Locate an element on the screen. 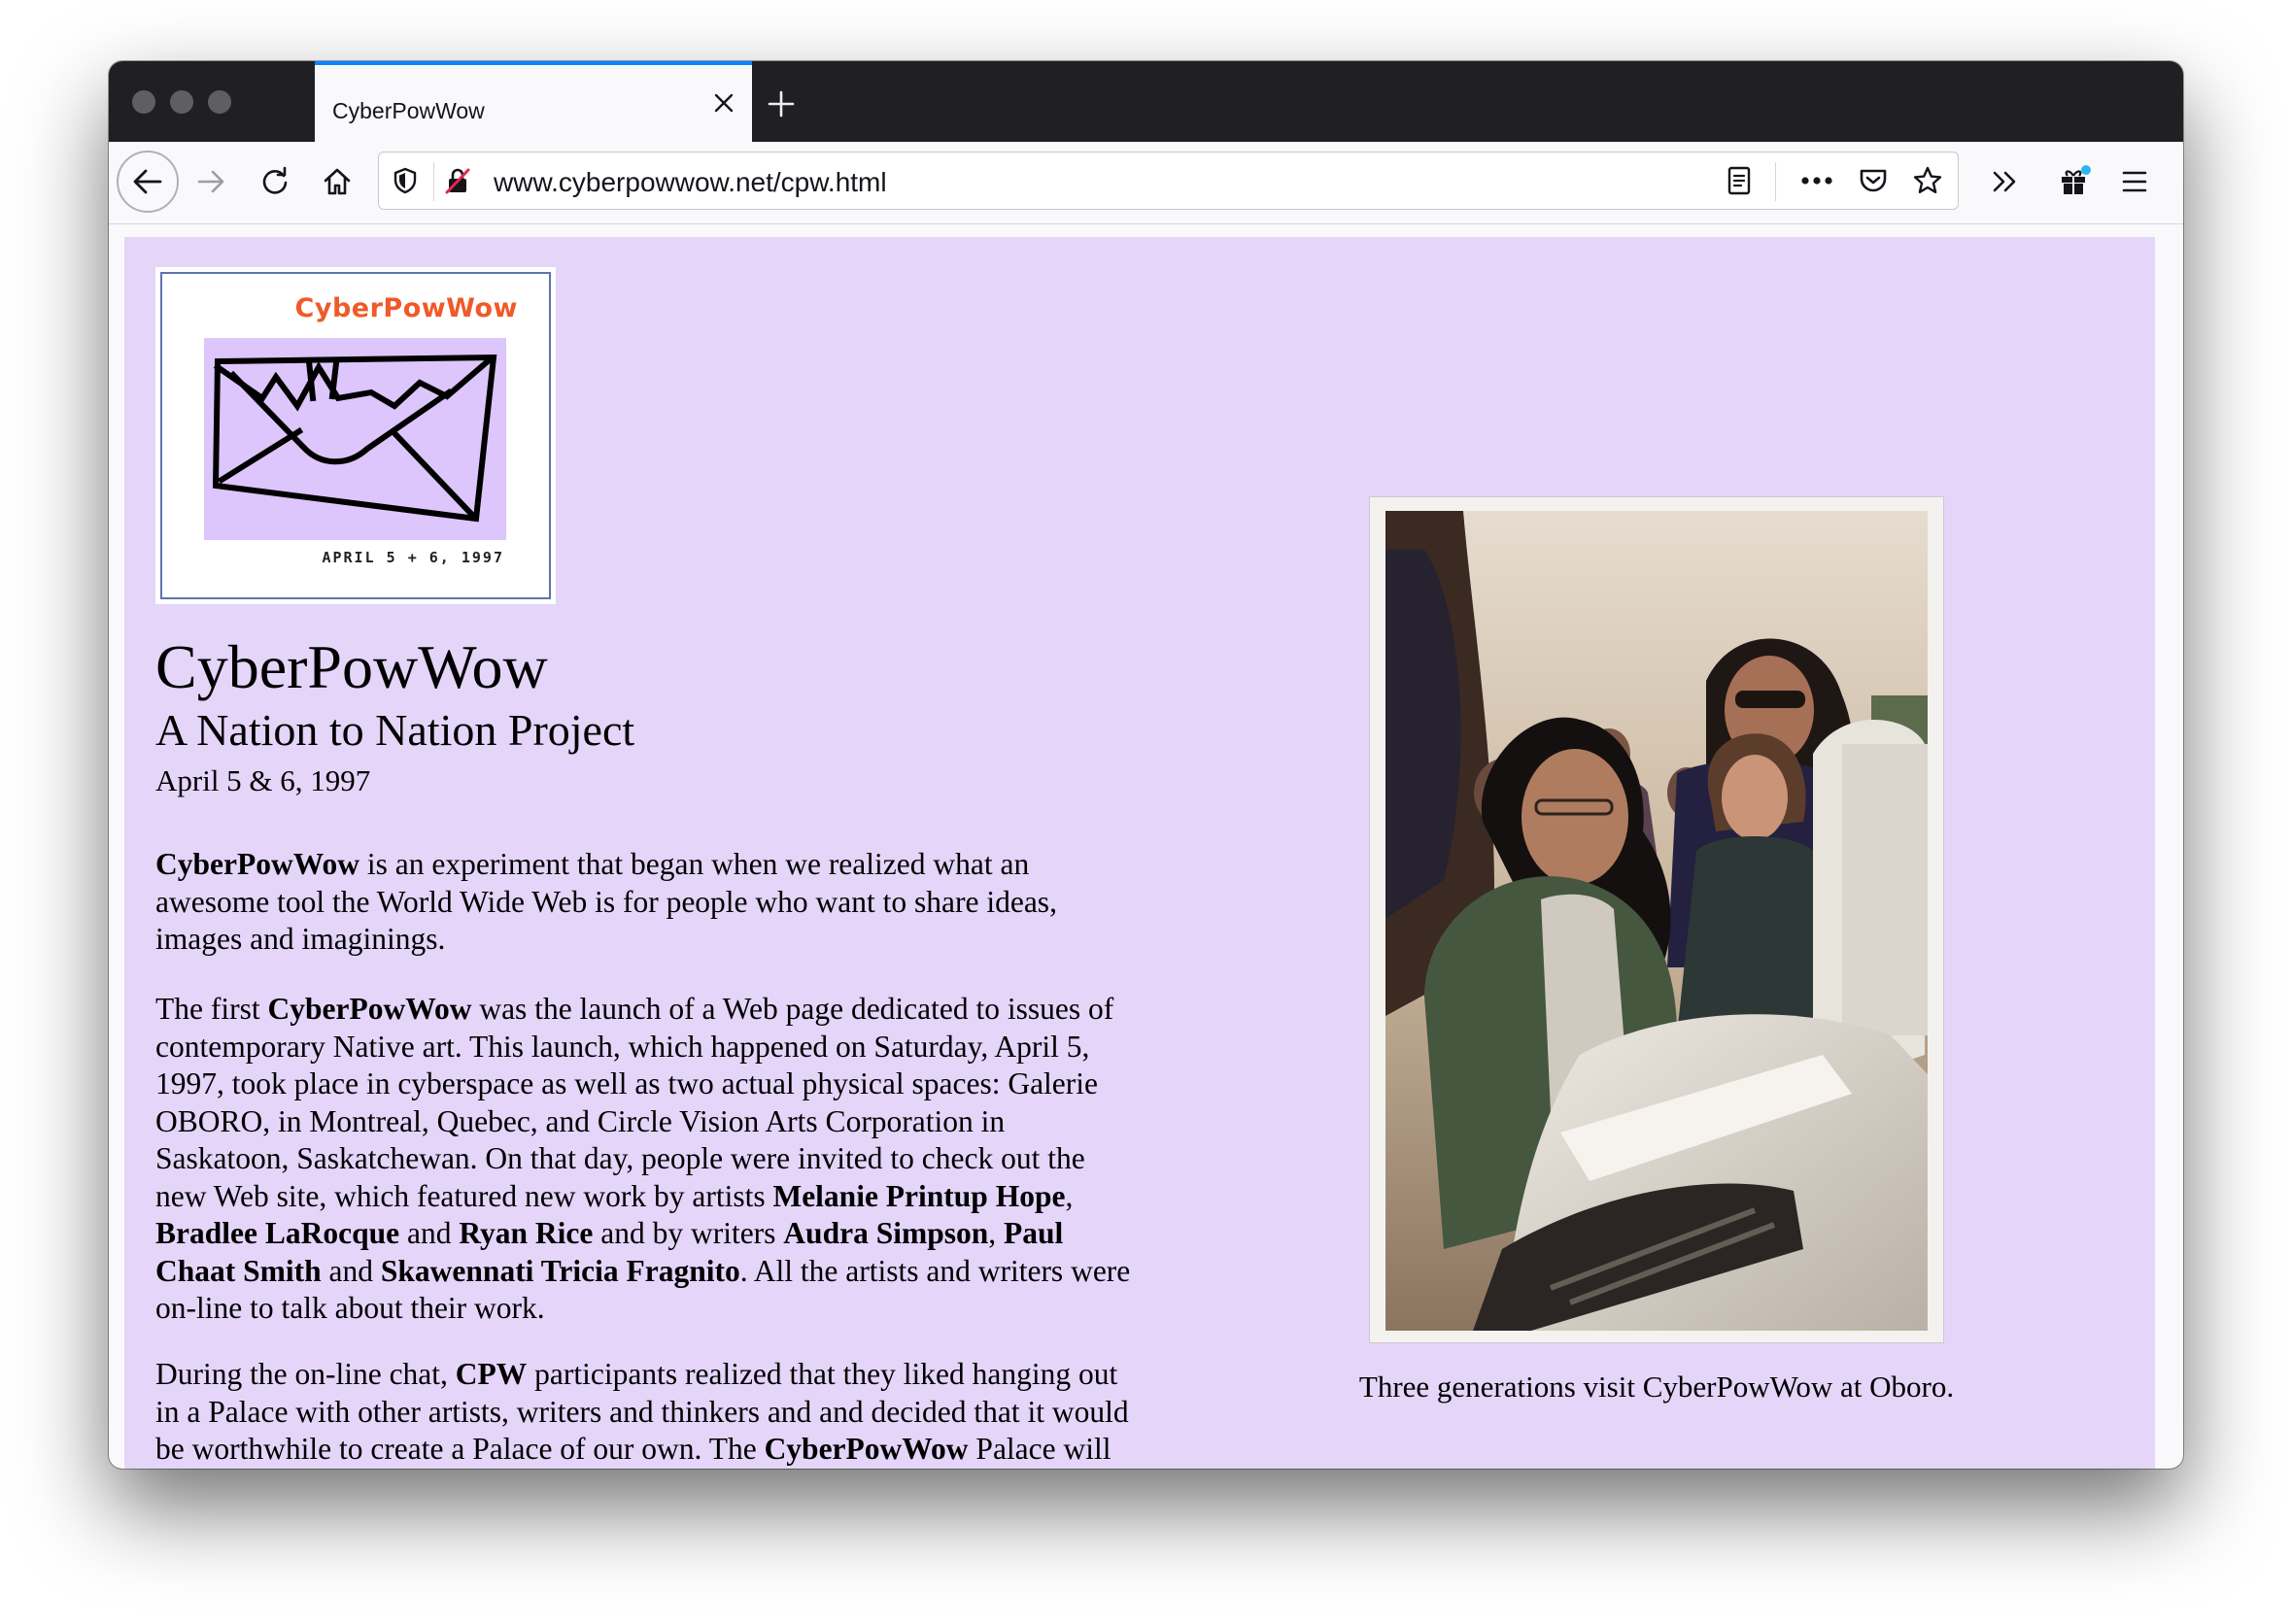 This screenshot has height=1624, width=2291. logo-title: CyberPowWow is located at coordinates (406, 308).